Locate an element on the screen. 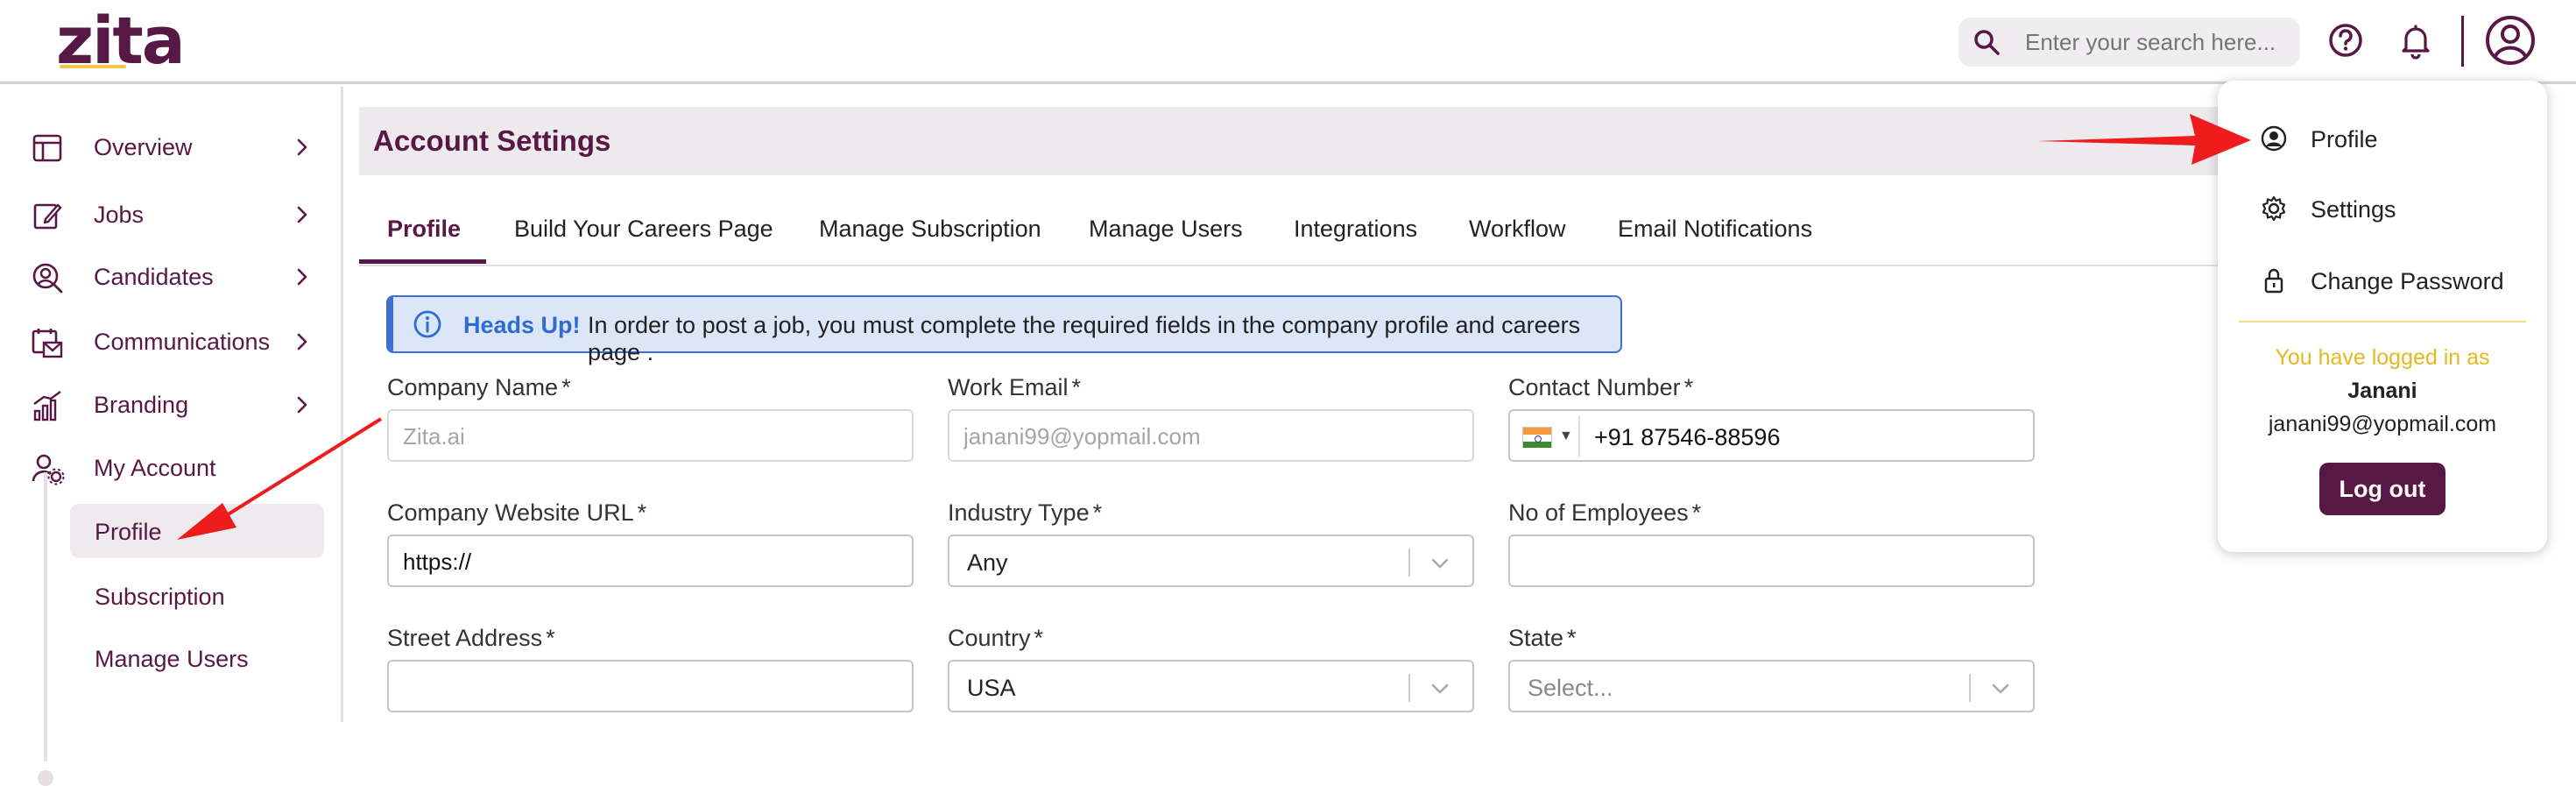 This screenshot has height=786, width=2576. india-flag-icon is located at coordinates (1537, 437).